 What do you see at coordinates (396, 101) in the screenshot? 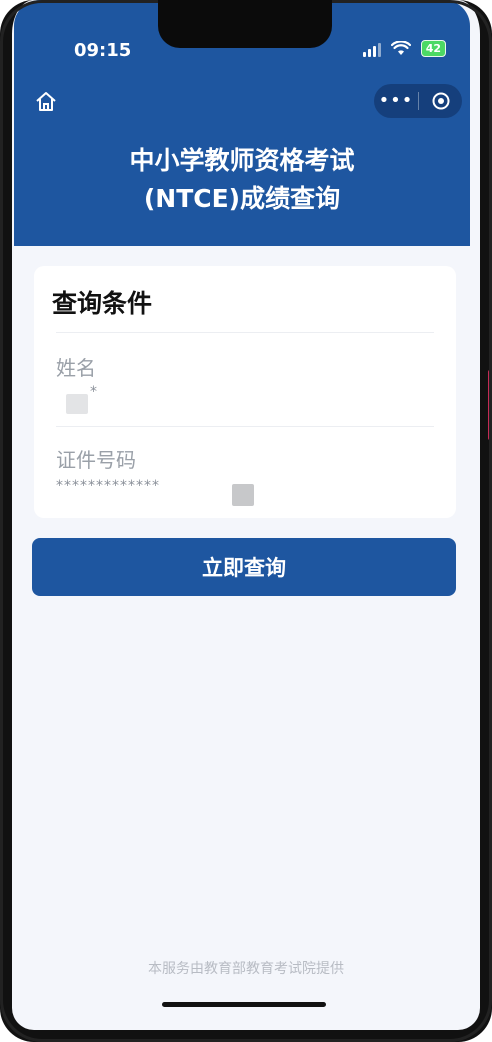
I see `more-menu-button: •••` at bounding box center [396, 101].